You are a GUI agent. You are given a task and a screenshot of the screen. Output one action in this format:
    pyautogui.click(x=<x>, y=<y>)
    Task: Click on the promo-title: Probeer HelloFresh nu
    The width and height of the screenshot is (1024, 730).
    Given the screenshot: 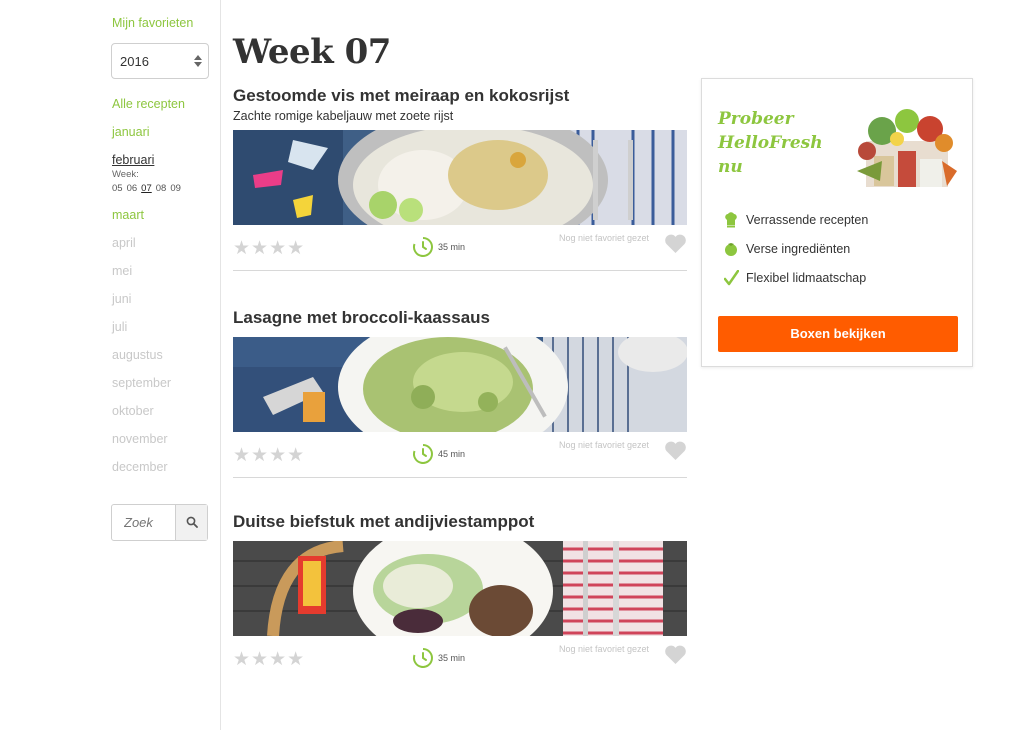 What is the action you would take?
    pyautogui.click(x=770, y=143)
    